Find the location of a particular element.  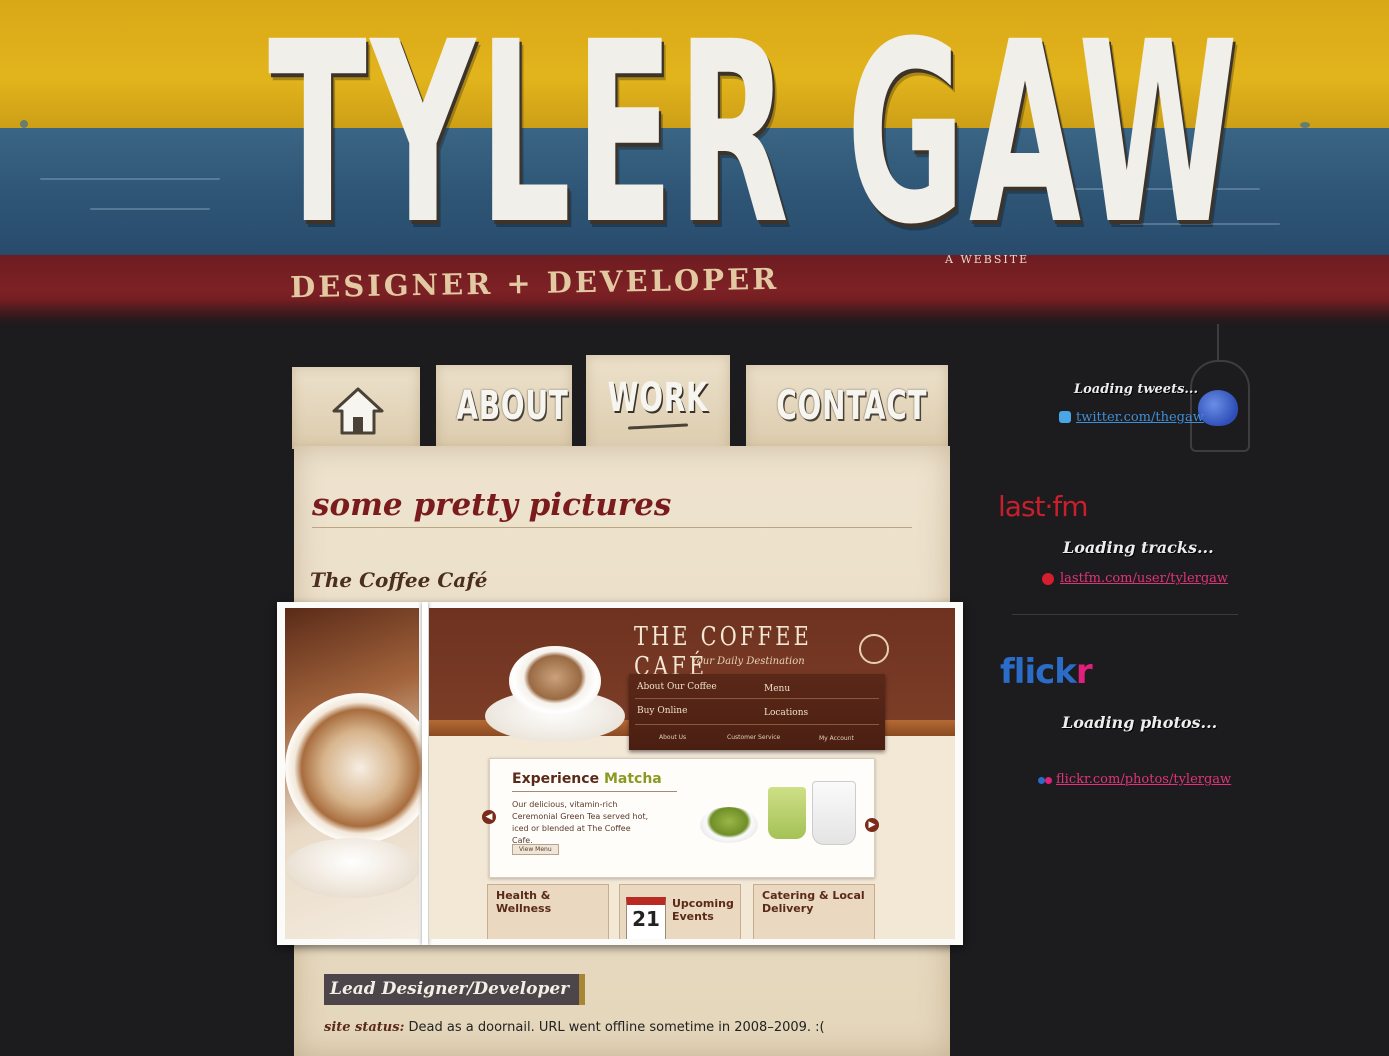

cc-nav-item: About Our Coffee is located at coordinates (677, 687).